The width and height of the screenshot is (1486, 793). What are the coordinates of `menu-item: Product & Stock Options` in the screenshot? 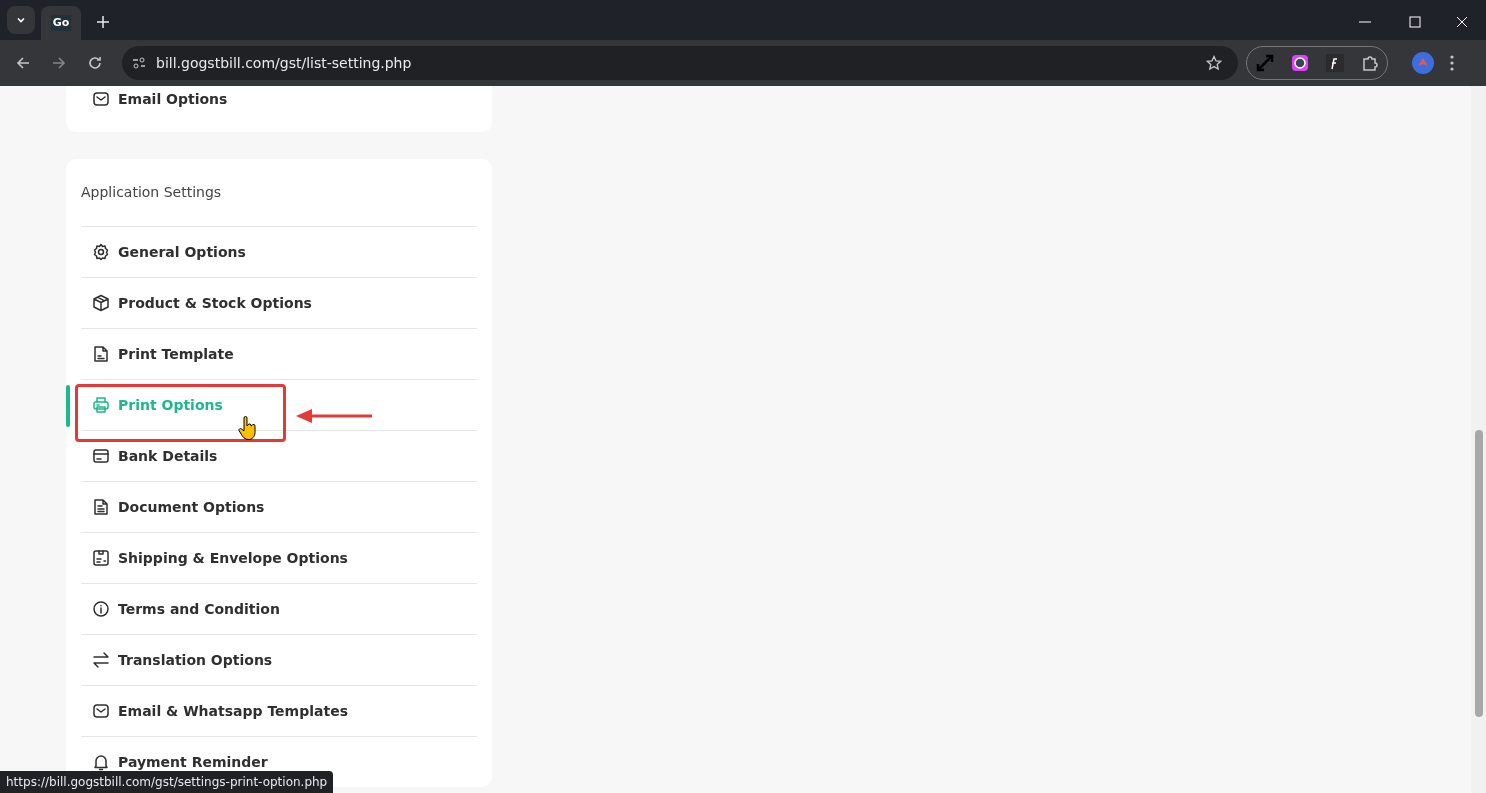 It's located at (279, 302).